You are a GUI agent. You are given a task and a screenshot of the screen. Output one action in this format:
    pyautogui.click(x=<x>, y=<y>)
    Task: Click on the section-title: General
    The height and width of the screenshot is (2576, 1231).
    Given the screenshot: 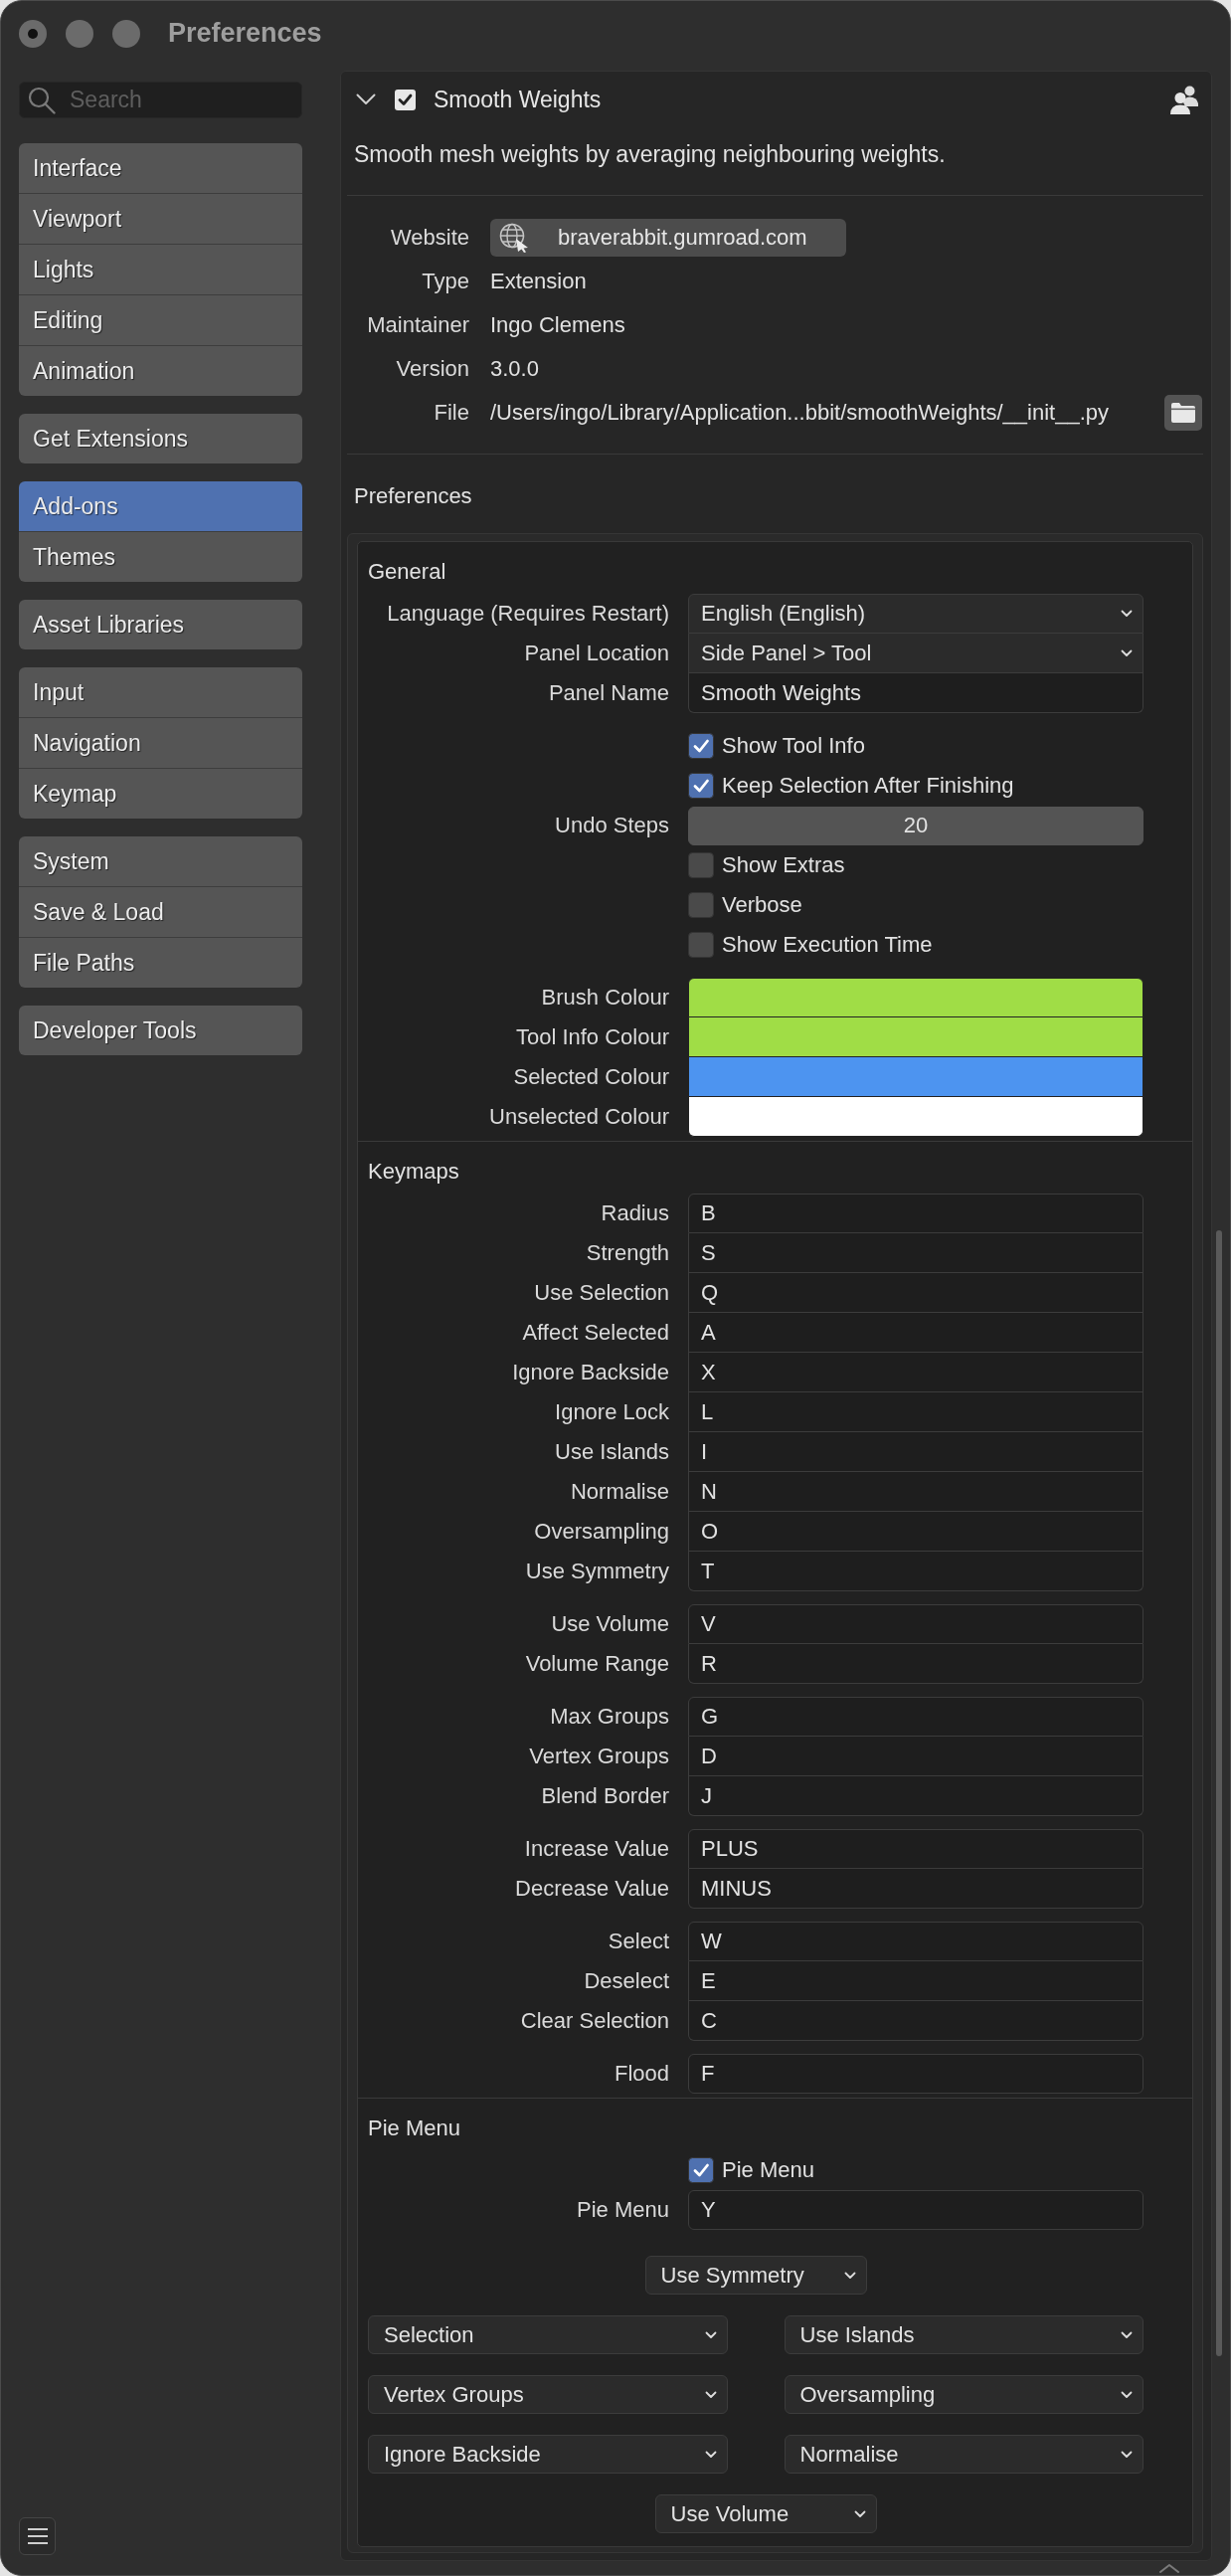 What is the action you would take?
    pyautogui.click(x=407, y=571)
    